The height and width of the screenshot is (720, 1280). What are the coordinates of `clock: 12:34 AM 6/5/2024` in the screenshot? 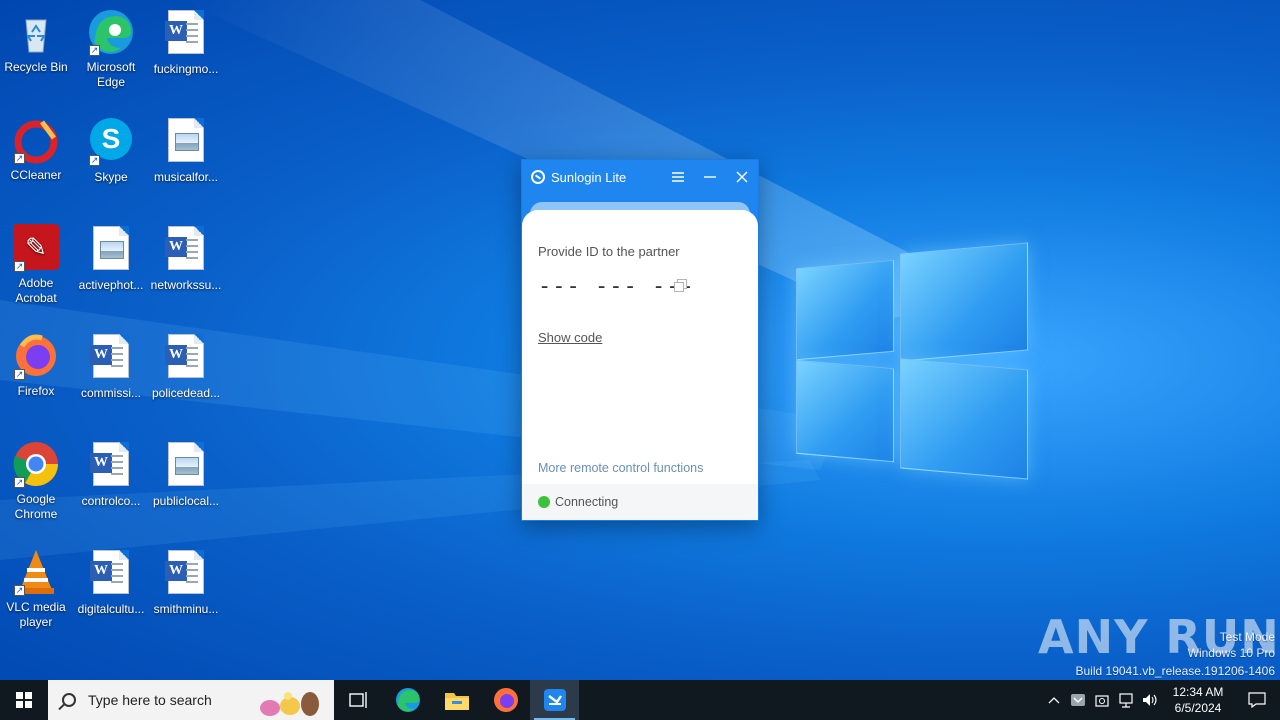 It's located at (1198, 700).